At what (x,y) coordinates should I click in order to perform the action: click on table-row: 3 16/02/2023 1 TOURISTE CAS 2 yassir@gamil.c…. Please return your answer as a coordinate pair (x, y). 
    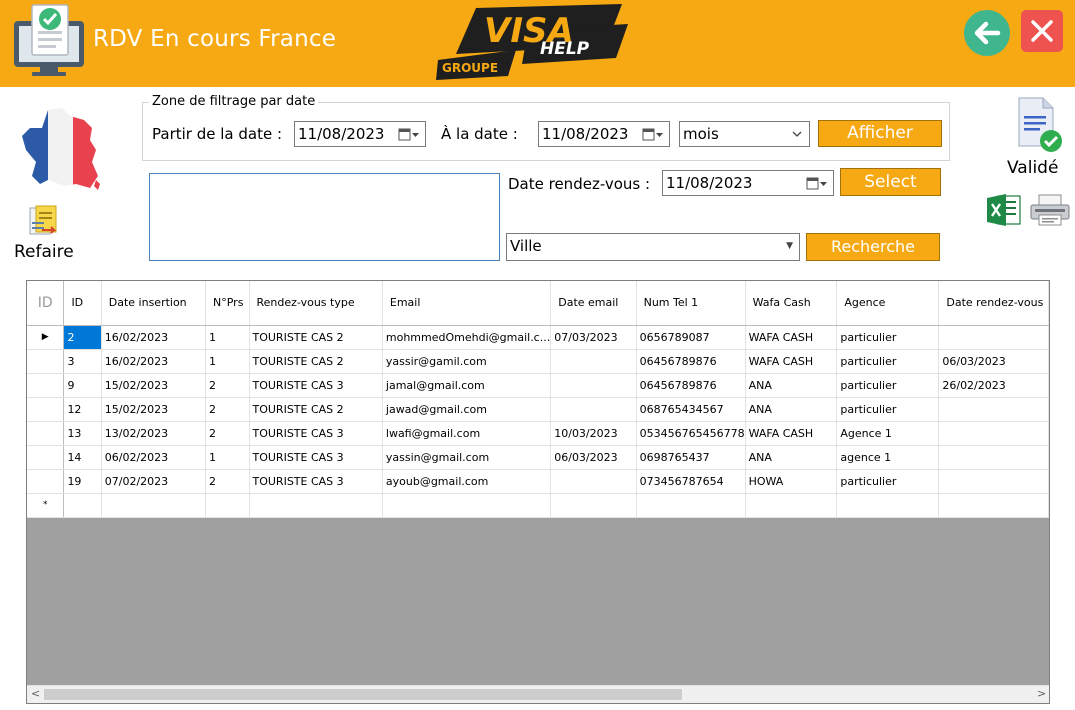
    Looking at the image, I should click on (538, 361).